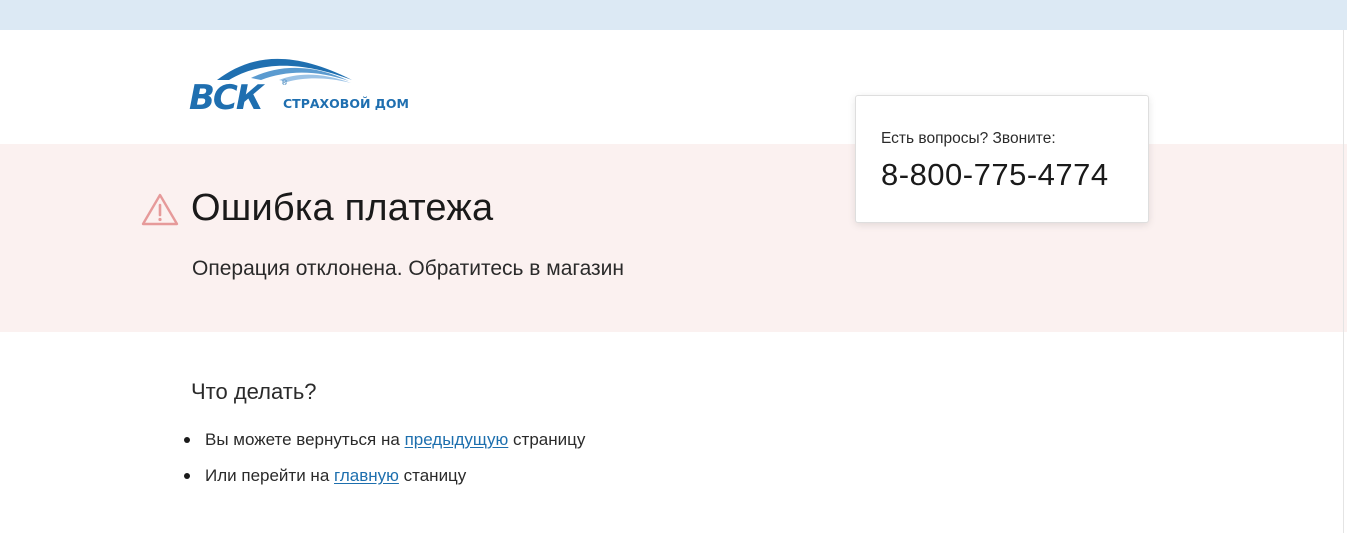 The height and width of the screenshot is (533, 1347). Describe the element at coordinates (549, 439) in the screenshot. I see `help-step-text: страницу` at that location.